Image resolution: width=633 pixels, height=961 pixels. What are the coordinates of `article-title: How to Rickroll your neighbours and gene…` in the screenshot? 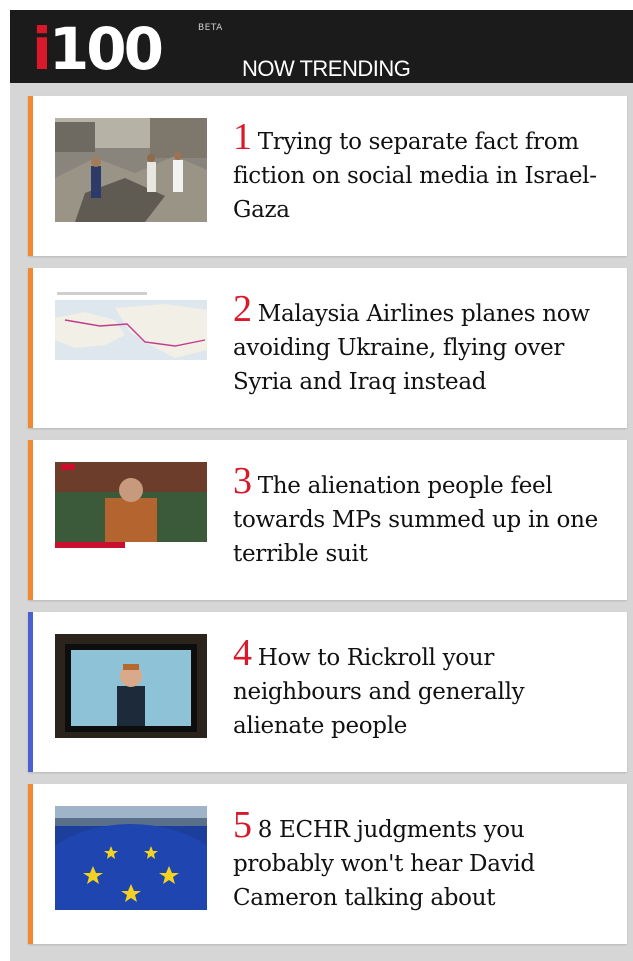 It's located at (379, 692).